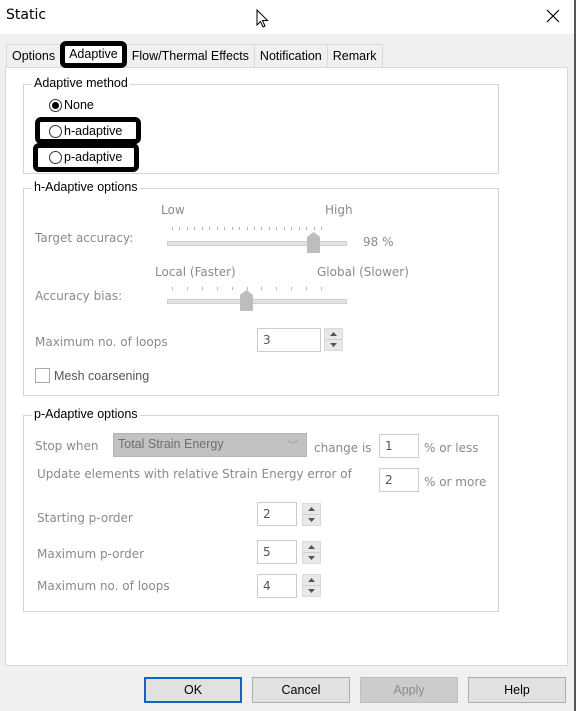 This screenshot has width=576, height=711. Describe the element at coordinates (455, 482) in the screenshot. I see `or-more-label: % or more` at that location.